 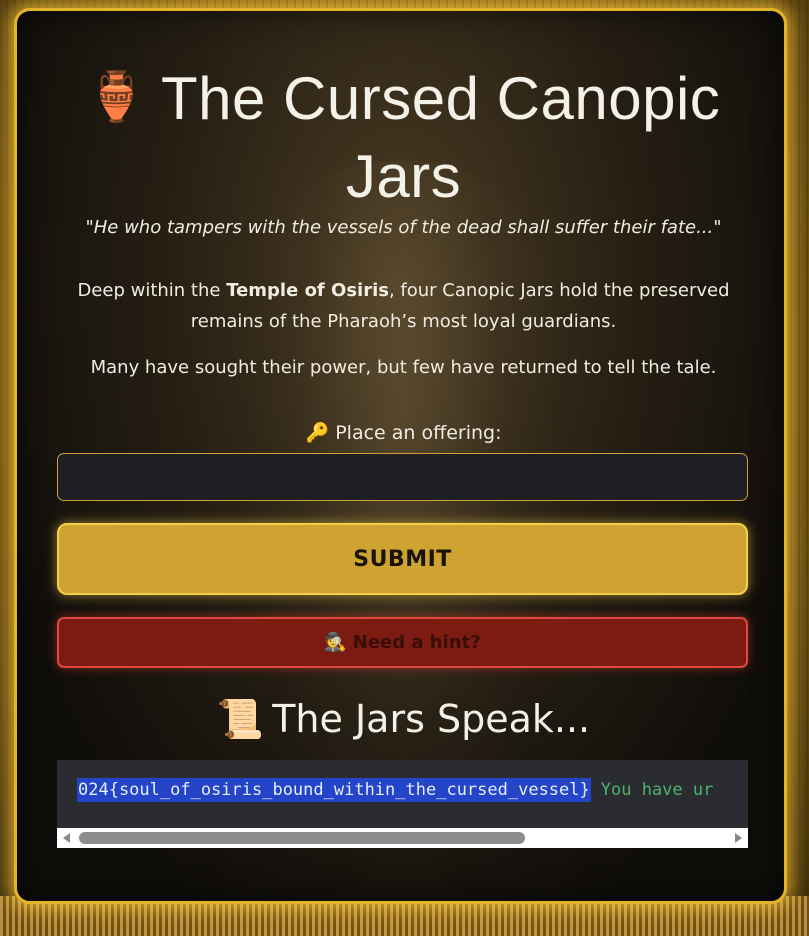 What do you see at coordinates (302, 838) in the screenshot?
I see `scrollbar-thumb` at bounding box center [302, 838].